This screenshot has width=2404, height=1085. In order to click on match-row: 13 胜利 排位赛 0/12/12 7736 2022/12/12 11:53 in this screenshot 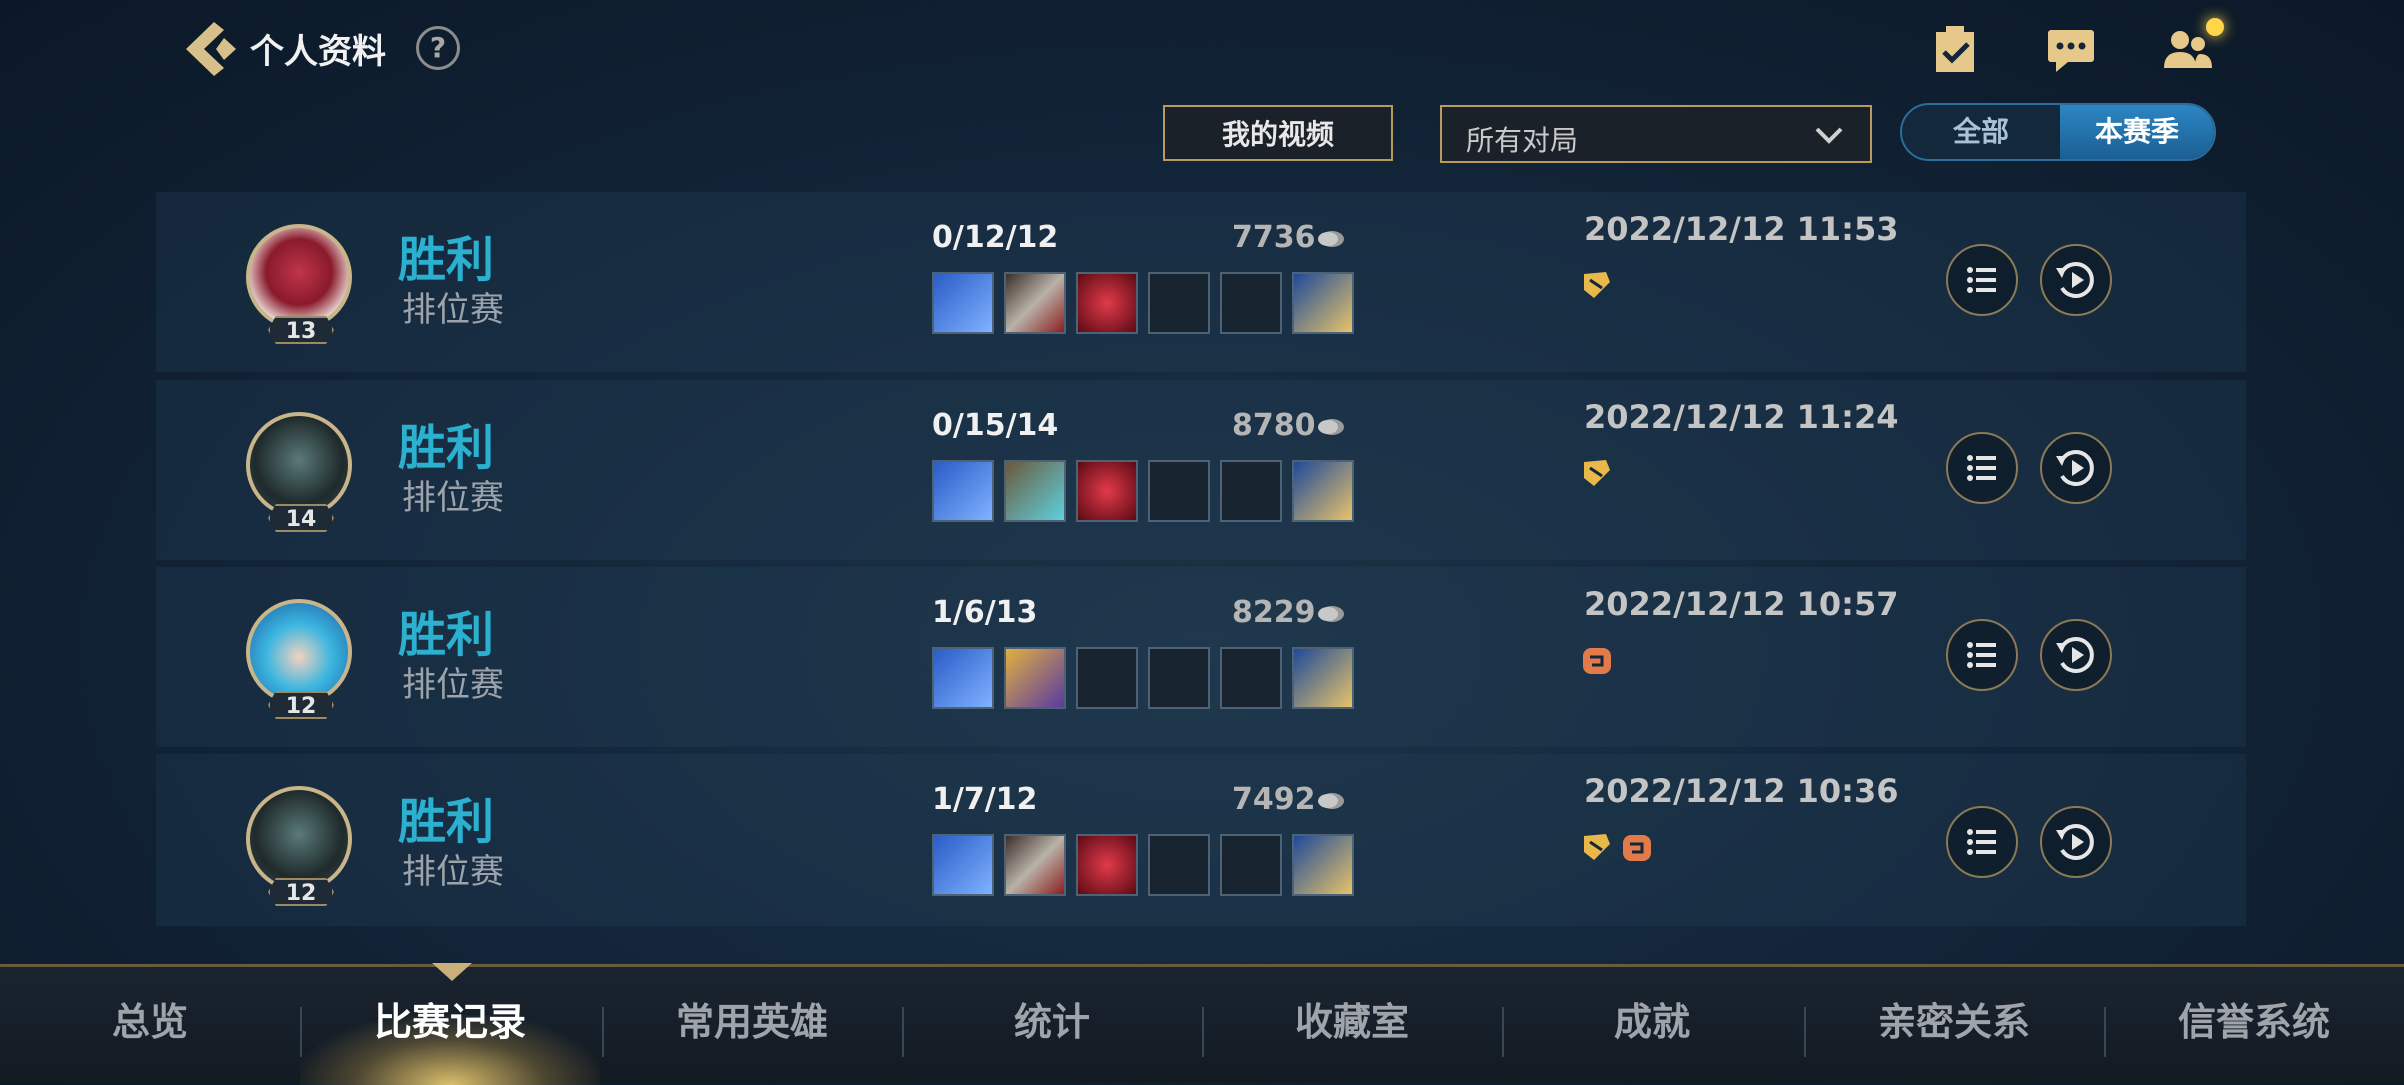, I will do `click(1201, 282)`.